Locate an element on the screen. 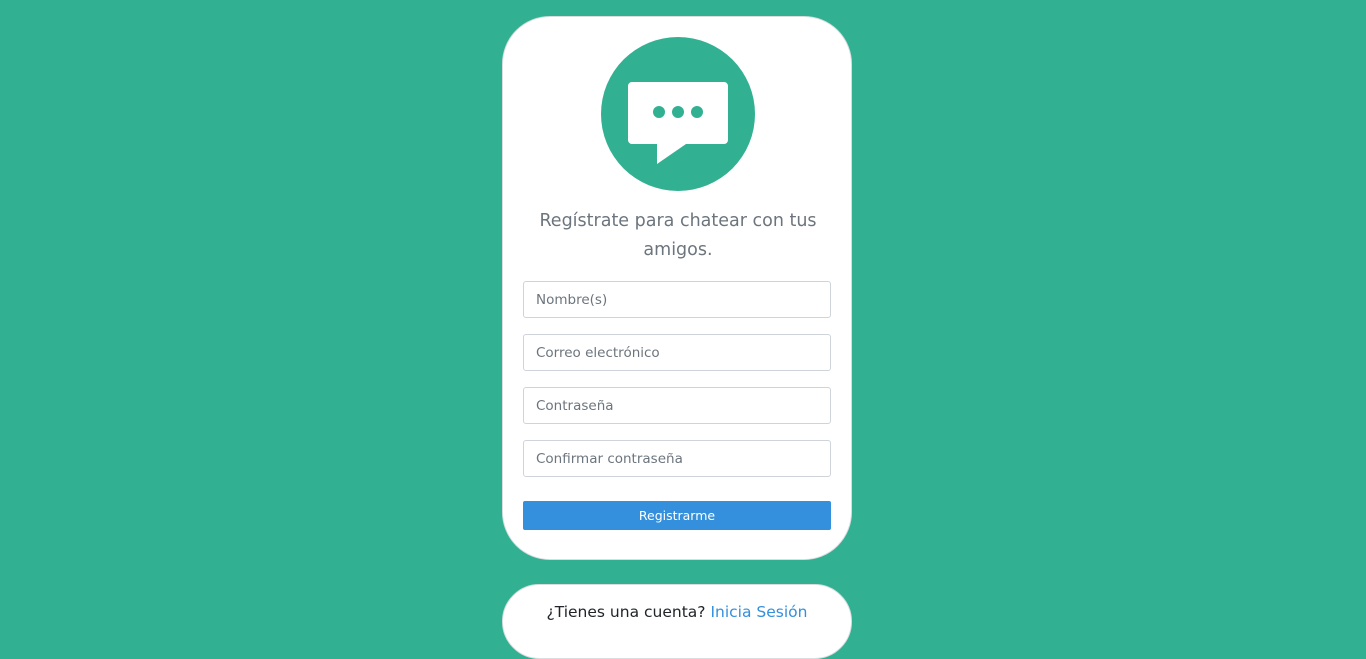 The width and height of the screenshot is (1366, 659). register-button: Registrarme is located at coordinates (677, 515).